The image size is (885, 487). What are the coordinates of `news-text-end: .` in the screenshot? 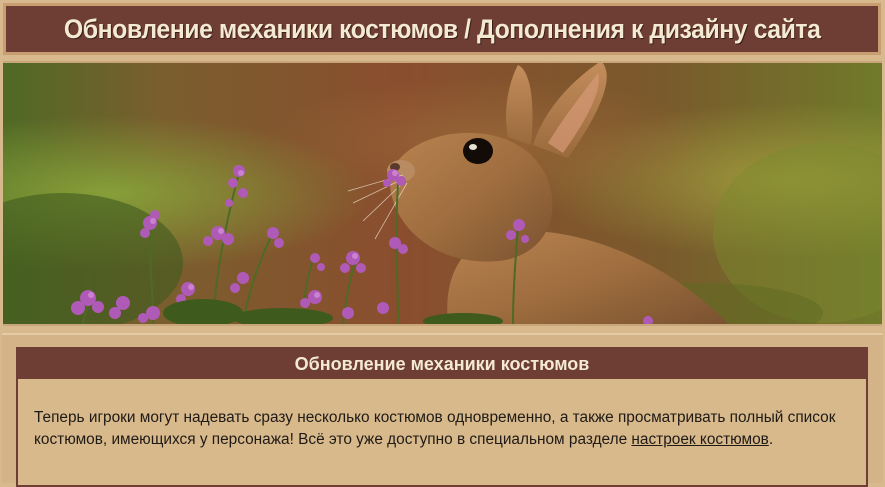 It's located at (771, 439).